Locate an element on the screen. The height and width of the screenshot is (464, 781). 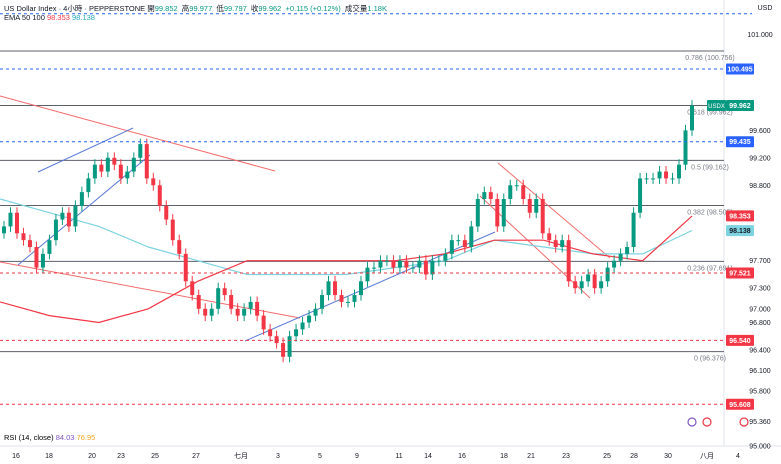
economic-event-icon is located at coordinates (744, 422).